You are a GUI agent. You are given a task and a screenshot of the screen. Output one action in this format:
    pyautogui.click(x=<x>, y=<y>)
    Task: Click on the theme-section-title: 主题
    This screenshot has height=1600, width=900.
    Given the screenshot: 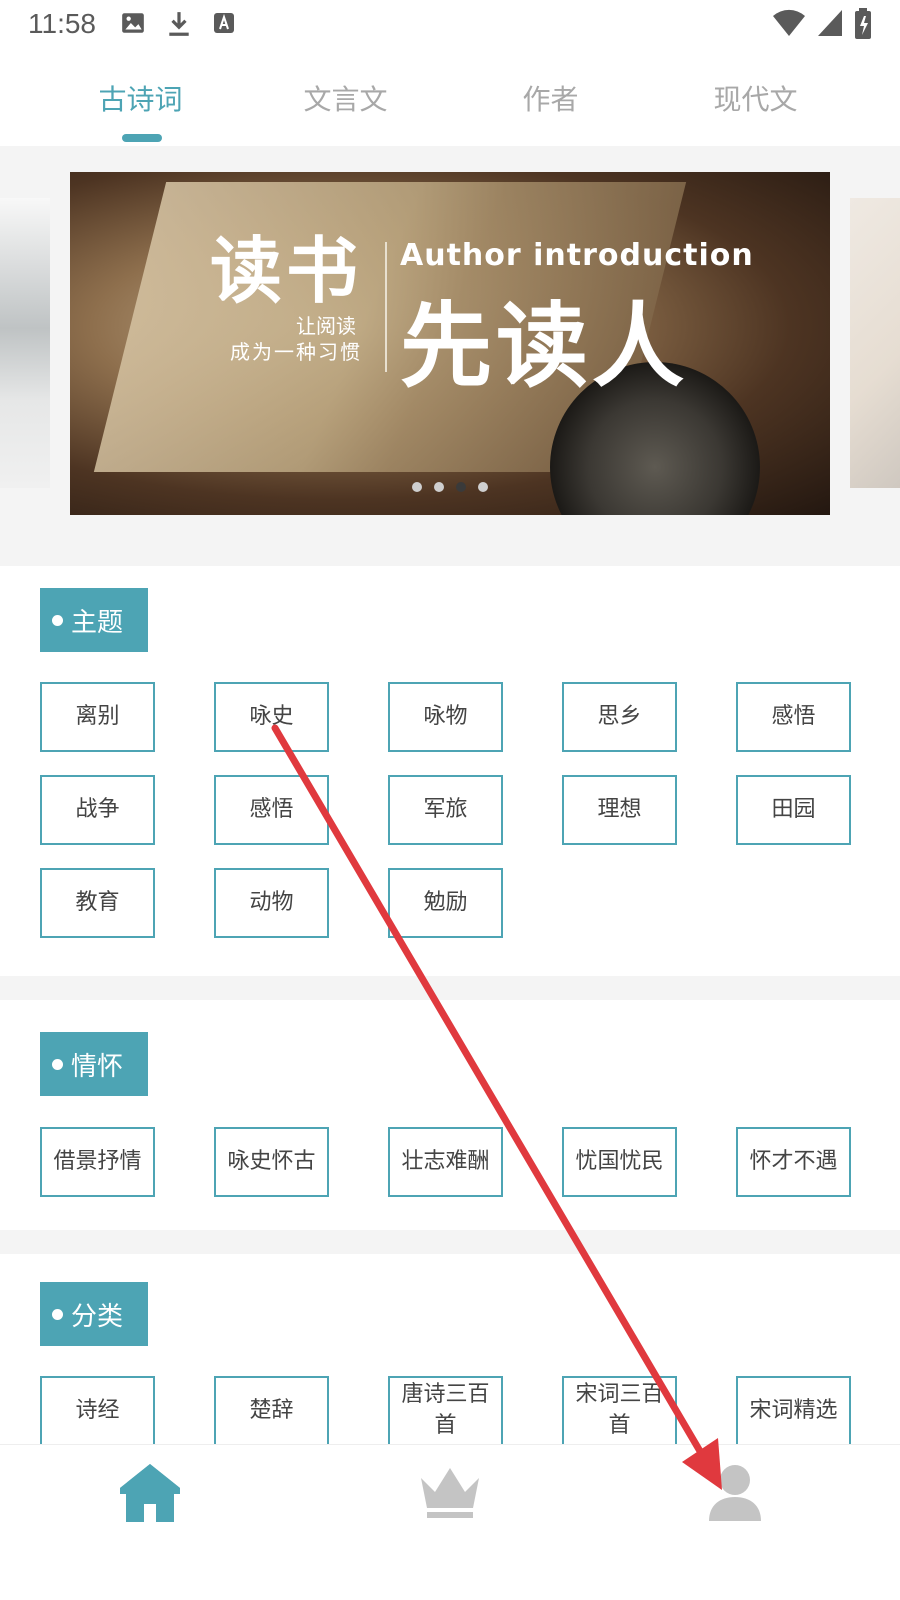 What is the action you would take?
    pyautogui.click(x=94, y=620)
    